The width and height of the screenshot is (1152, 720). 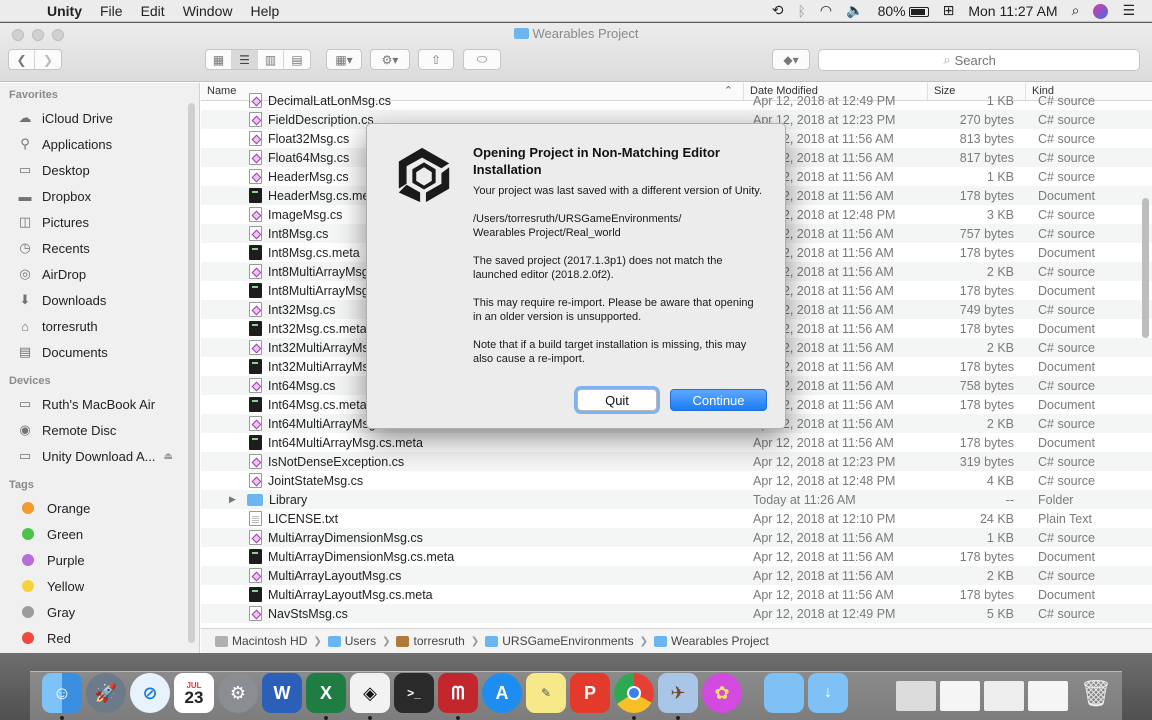 I want to click on battery-percent: 80%, so click(x=890, y=11).